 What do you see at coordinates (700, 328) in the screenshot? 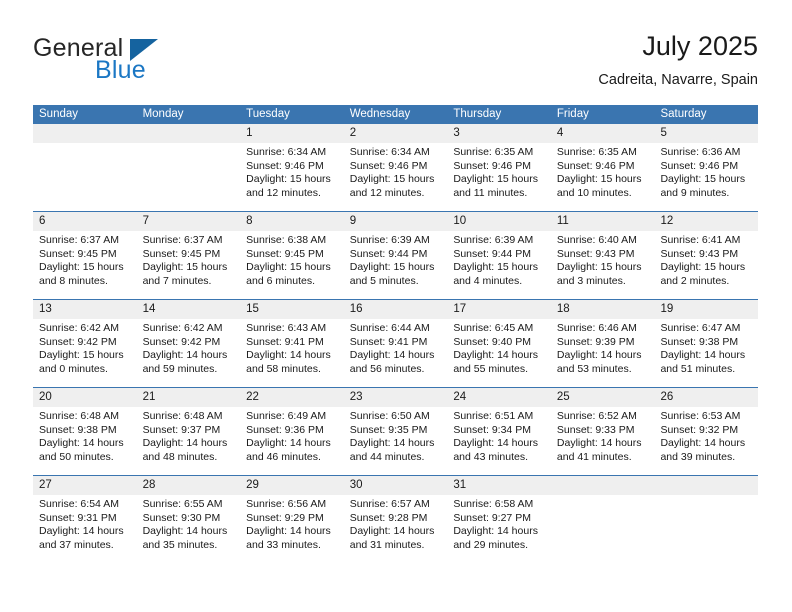
I see `day-sunrise-text: Sunrise: 6:47 AM` at bounding box center [700, 328].